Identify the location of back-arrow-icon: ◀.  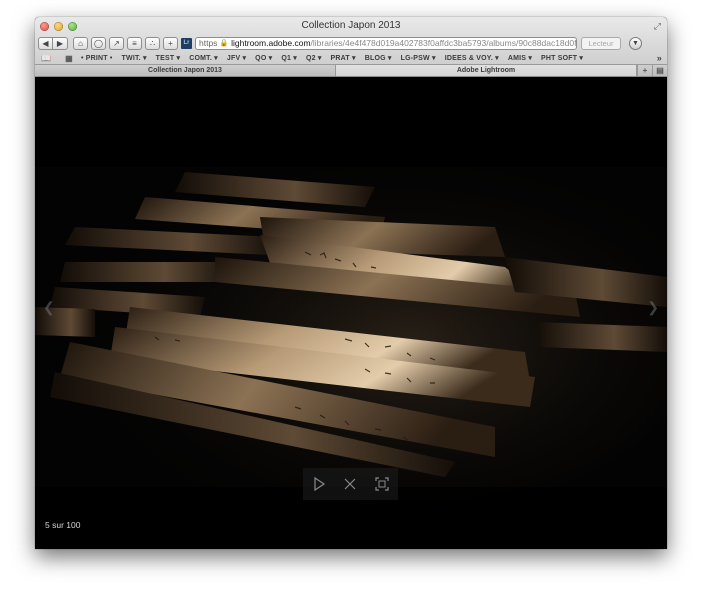
(45, 43).